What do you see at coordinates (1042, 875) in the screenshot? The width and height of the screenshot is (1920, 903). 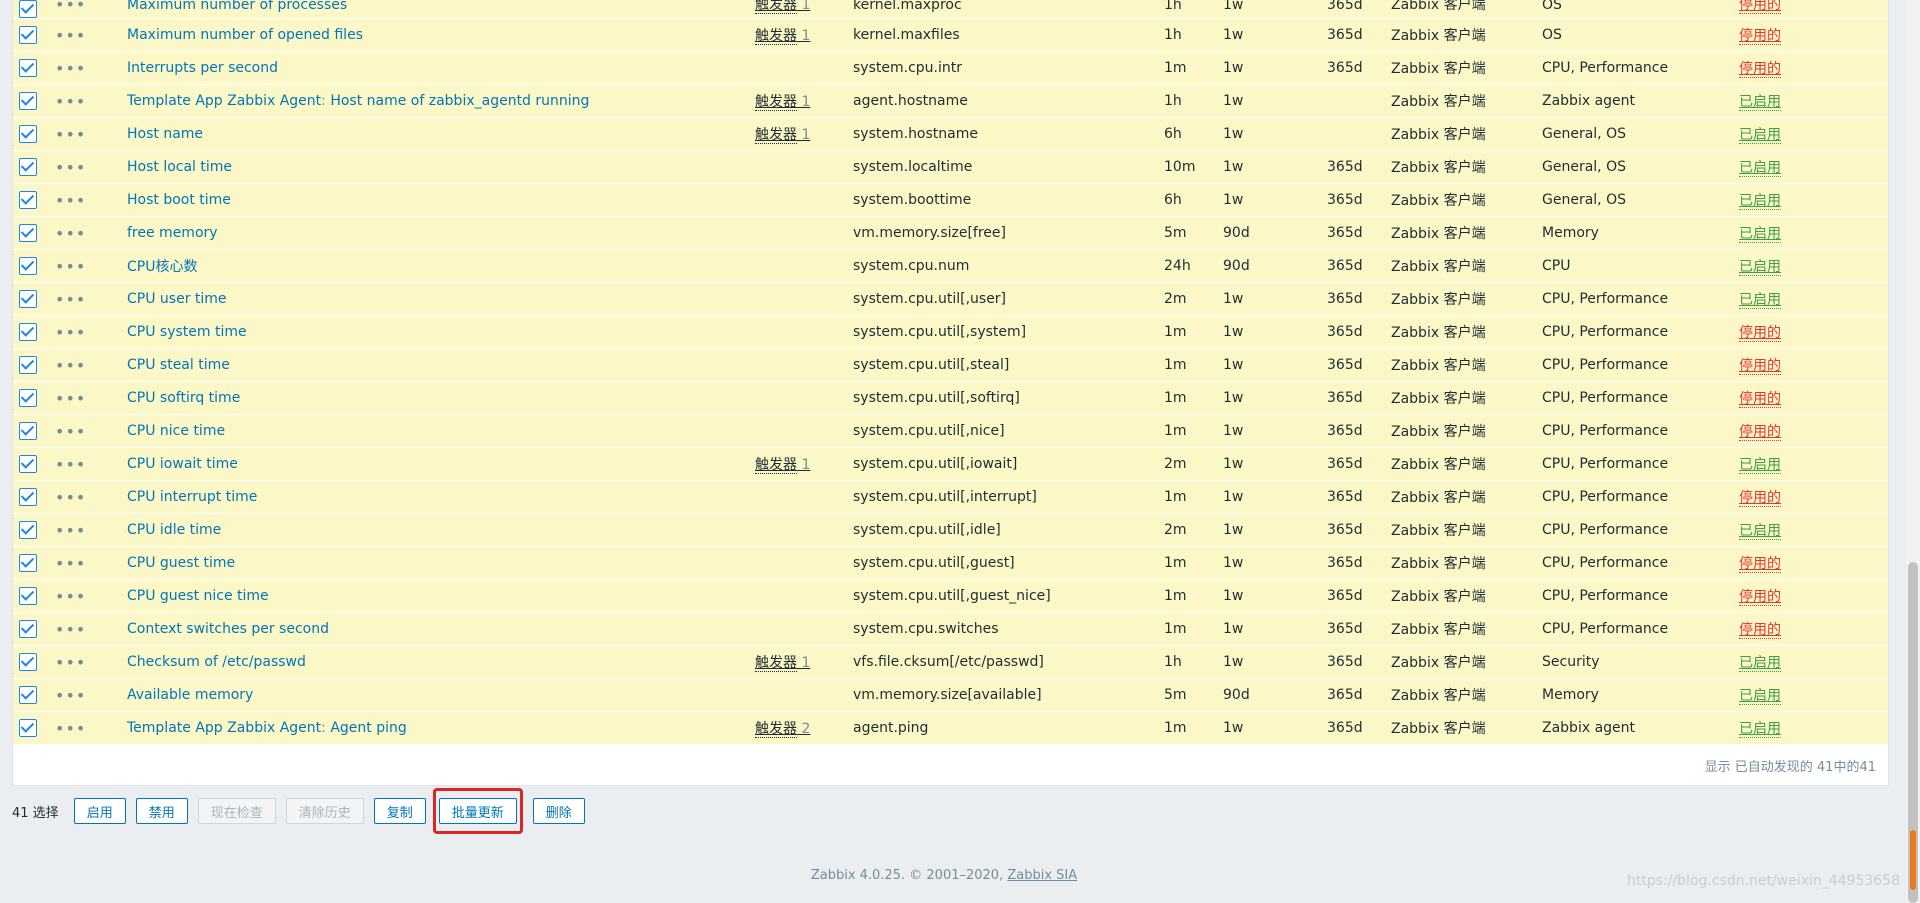 I see `zabbix-sia-link: Zabbix SIA` at bounding box center [1042, 875].